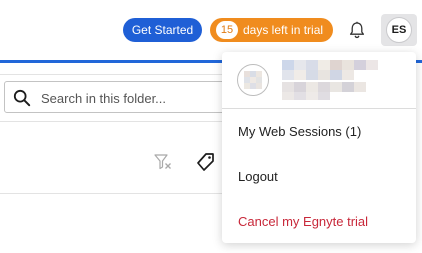 The height and width of the screenshot is (253, 422). What do you see at coordinates (163, 162) in the screenshot?
I see `clear-filter-icon` at bounding box center [163, 162].